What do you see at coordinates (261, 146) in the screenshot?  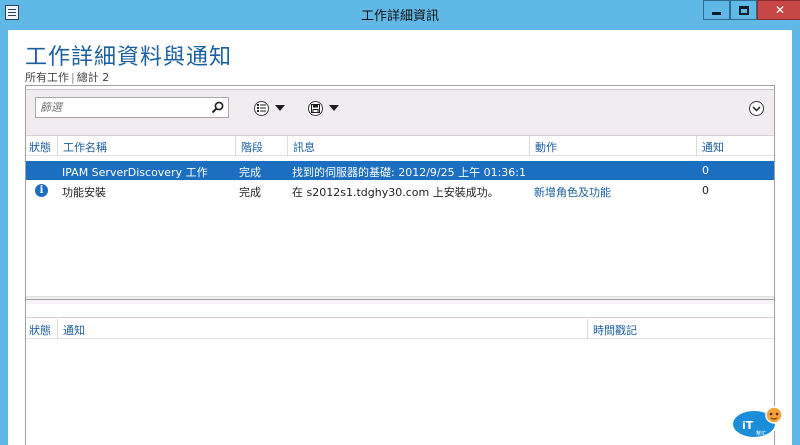 I see `column-header-stage: 階段` at bounding box center [261, 146].